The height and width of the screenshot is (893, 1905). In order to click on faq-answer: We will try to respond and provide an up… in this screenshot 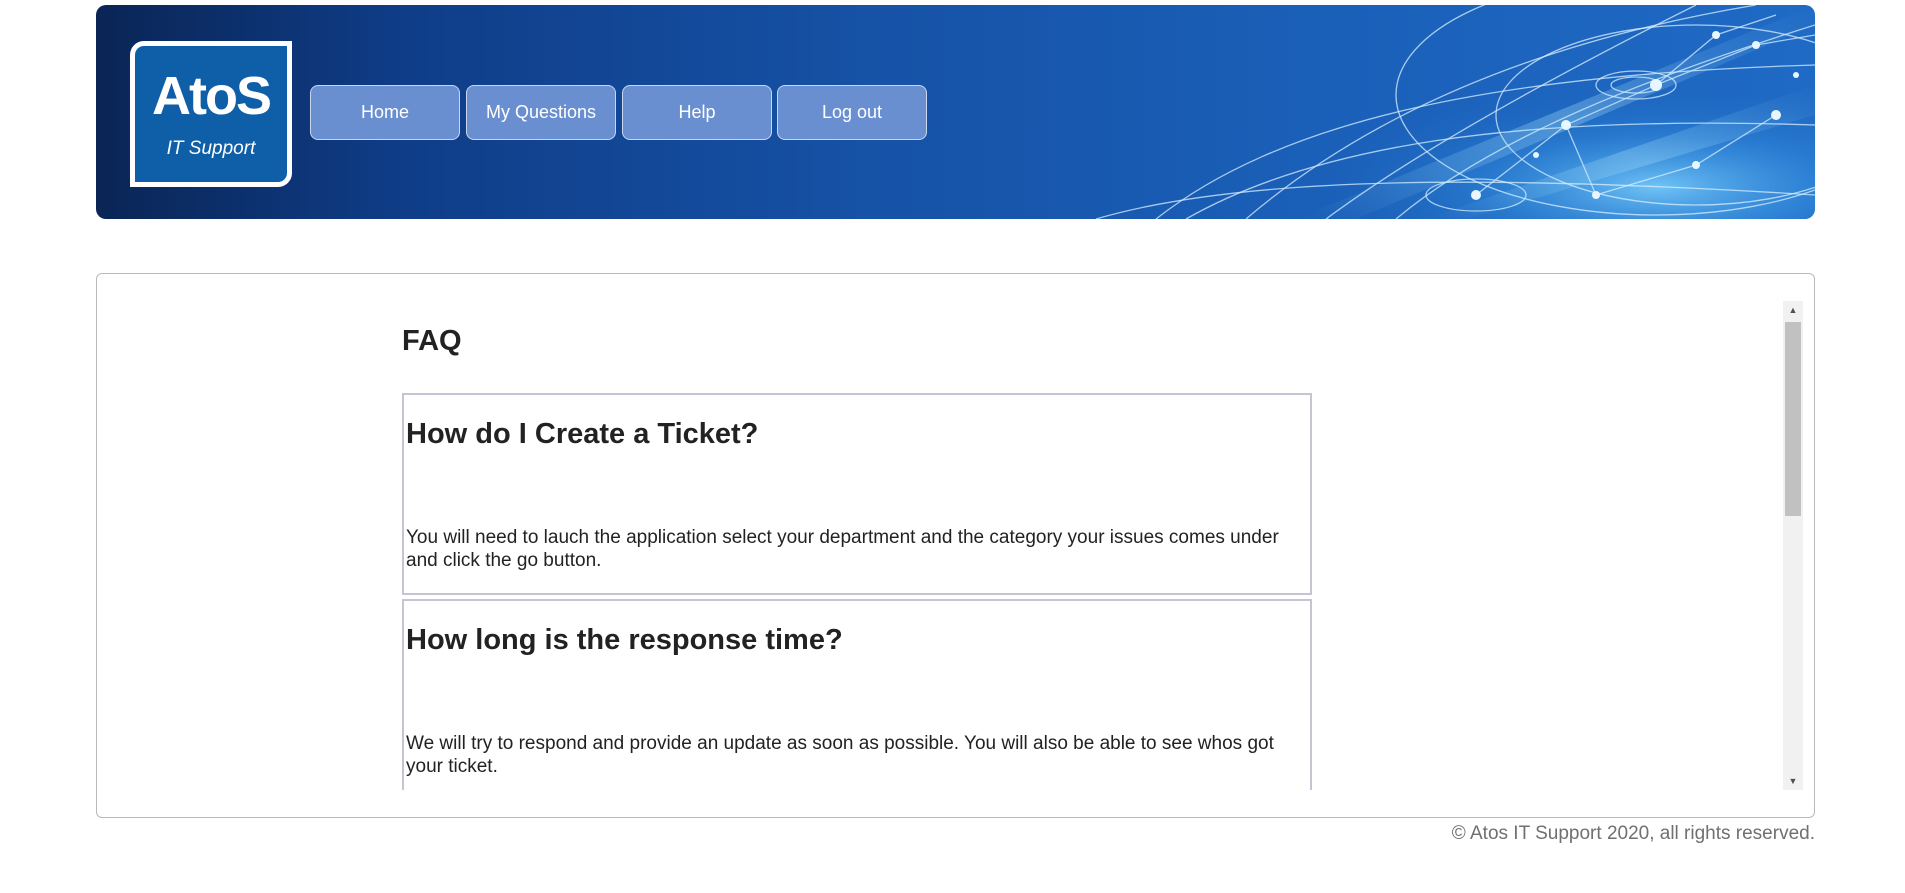, I will do `click(840, 755)`.